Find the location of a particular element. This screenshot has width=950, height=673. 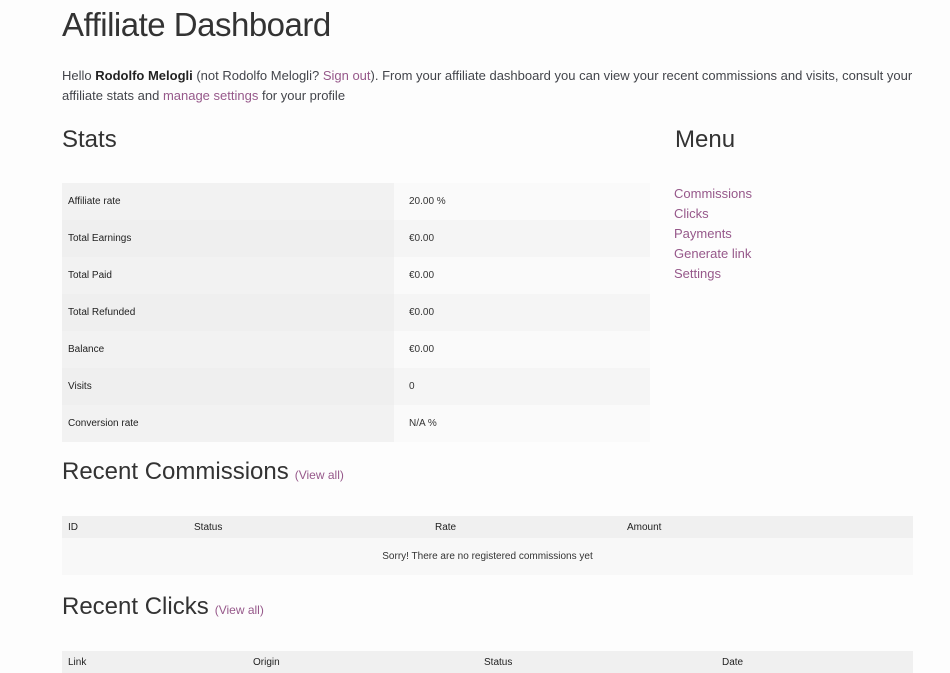

table-header: Link Origin Status Date is located at coordinates (487, 662).